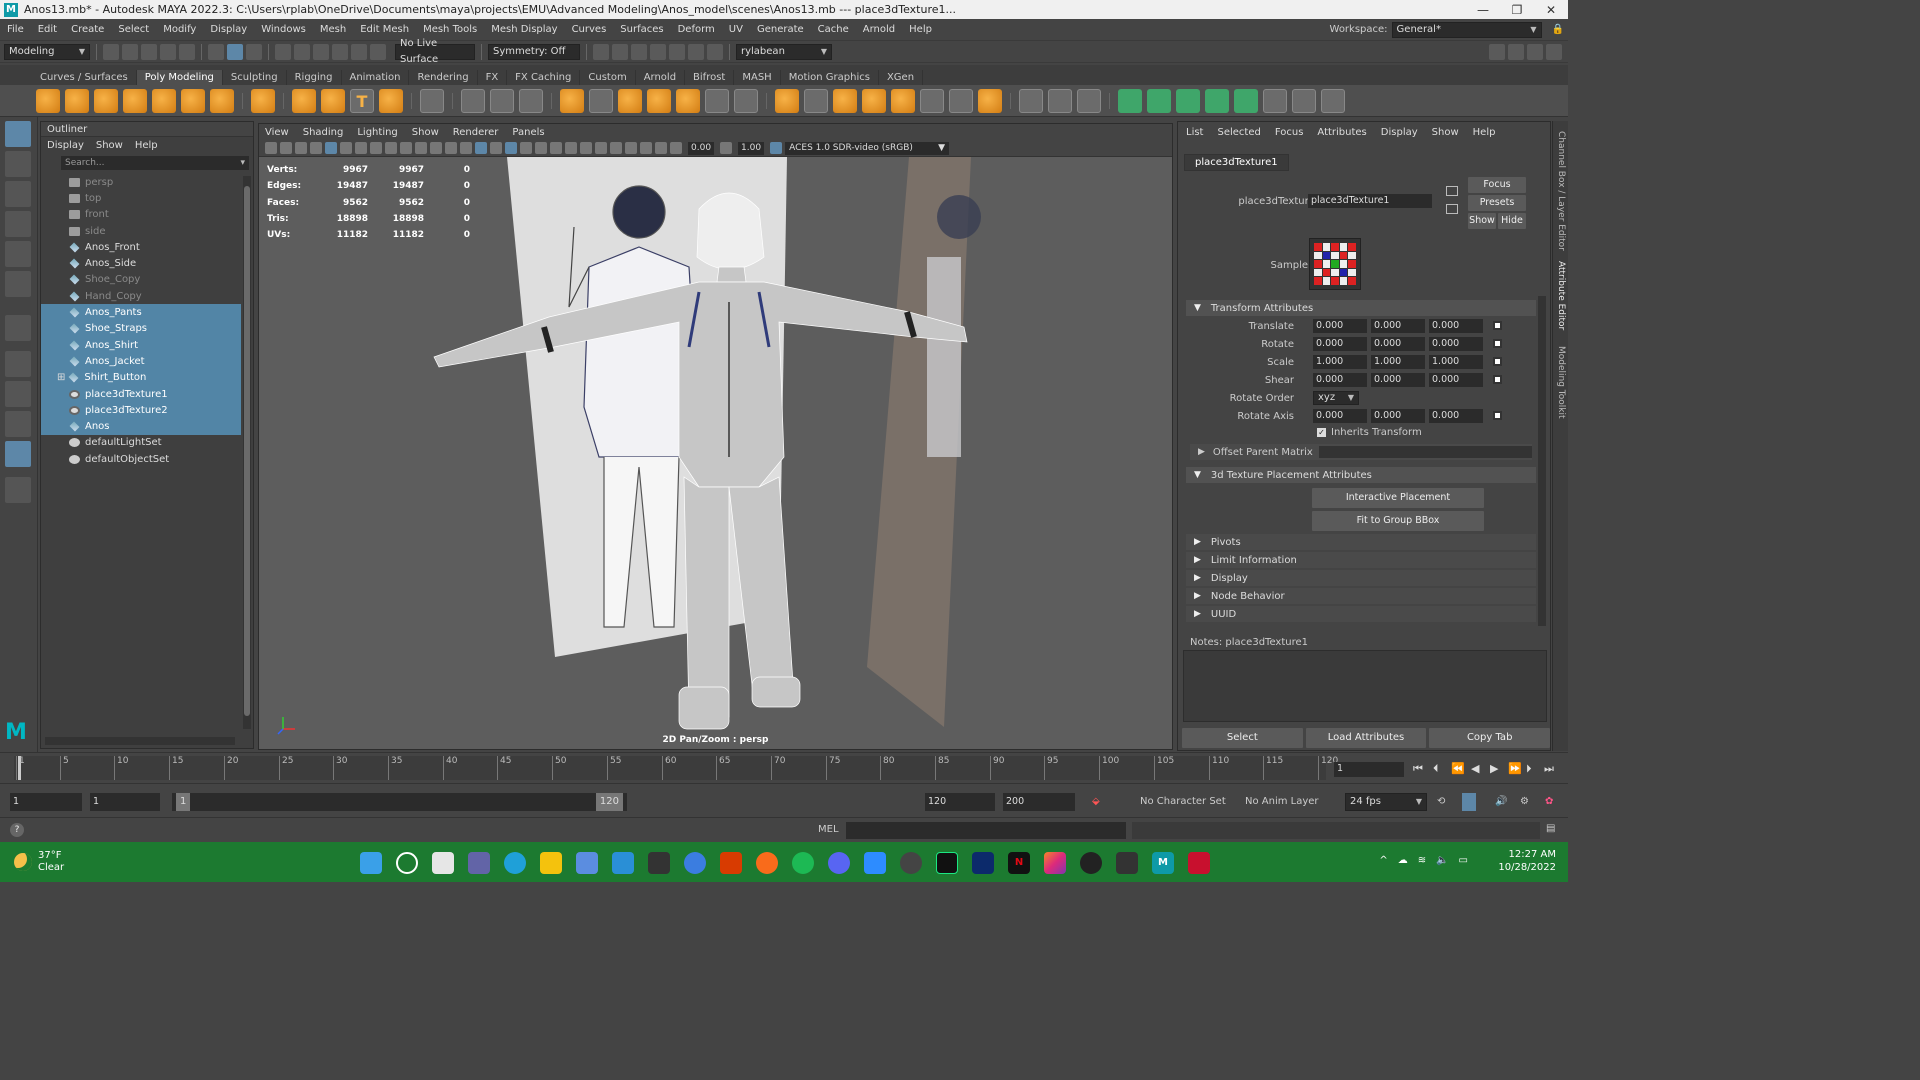  What do you see at coordinates (630, 100) in the screenshot?
I see `smooth-icon` at bounding box center [630, 100].